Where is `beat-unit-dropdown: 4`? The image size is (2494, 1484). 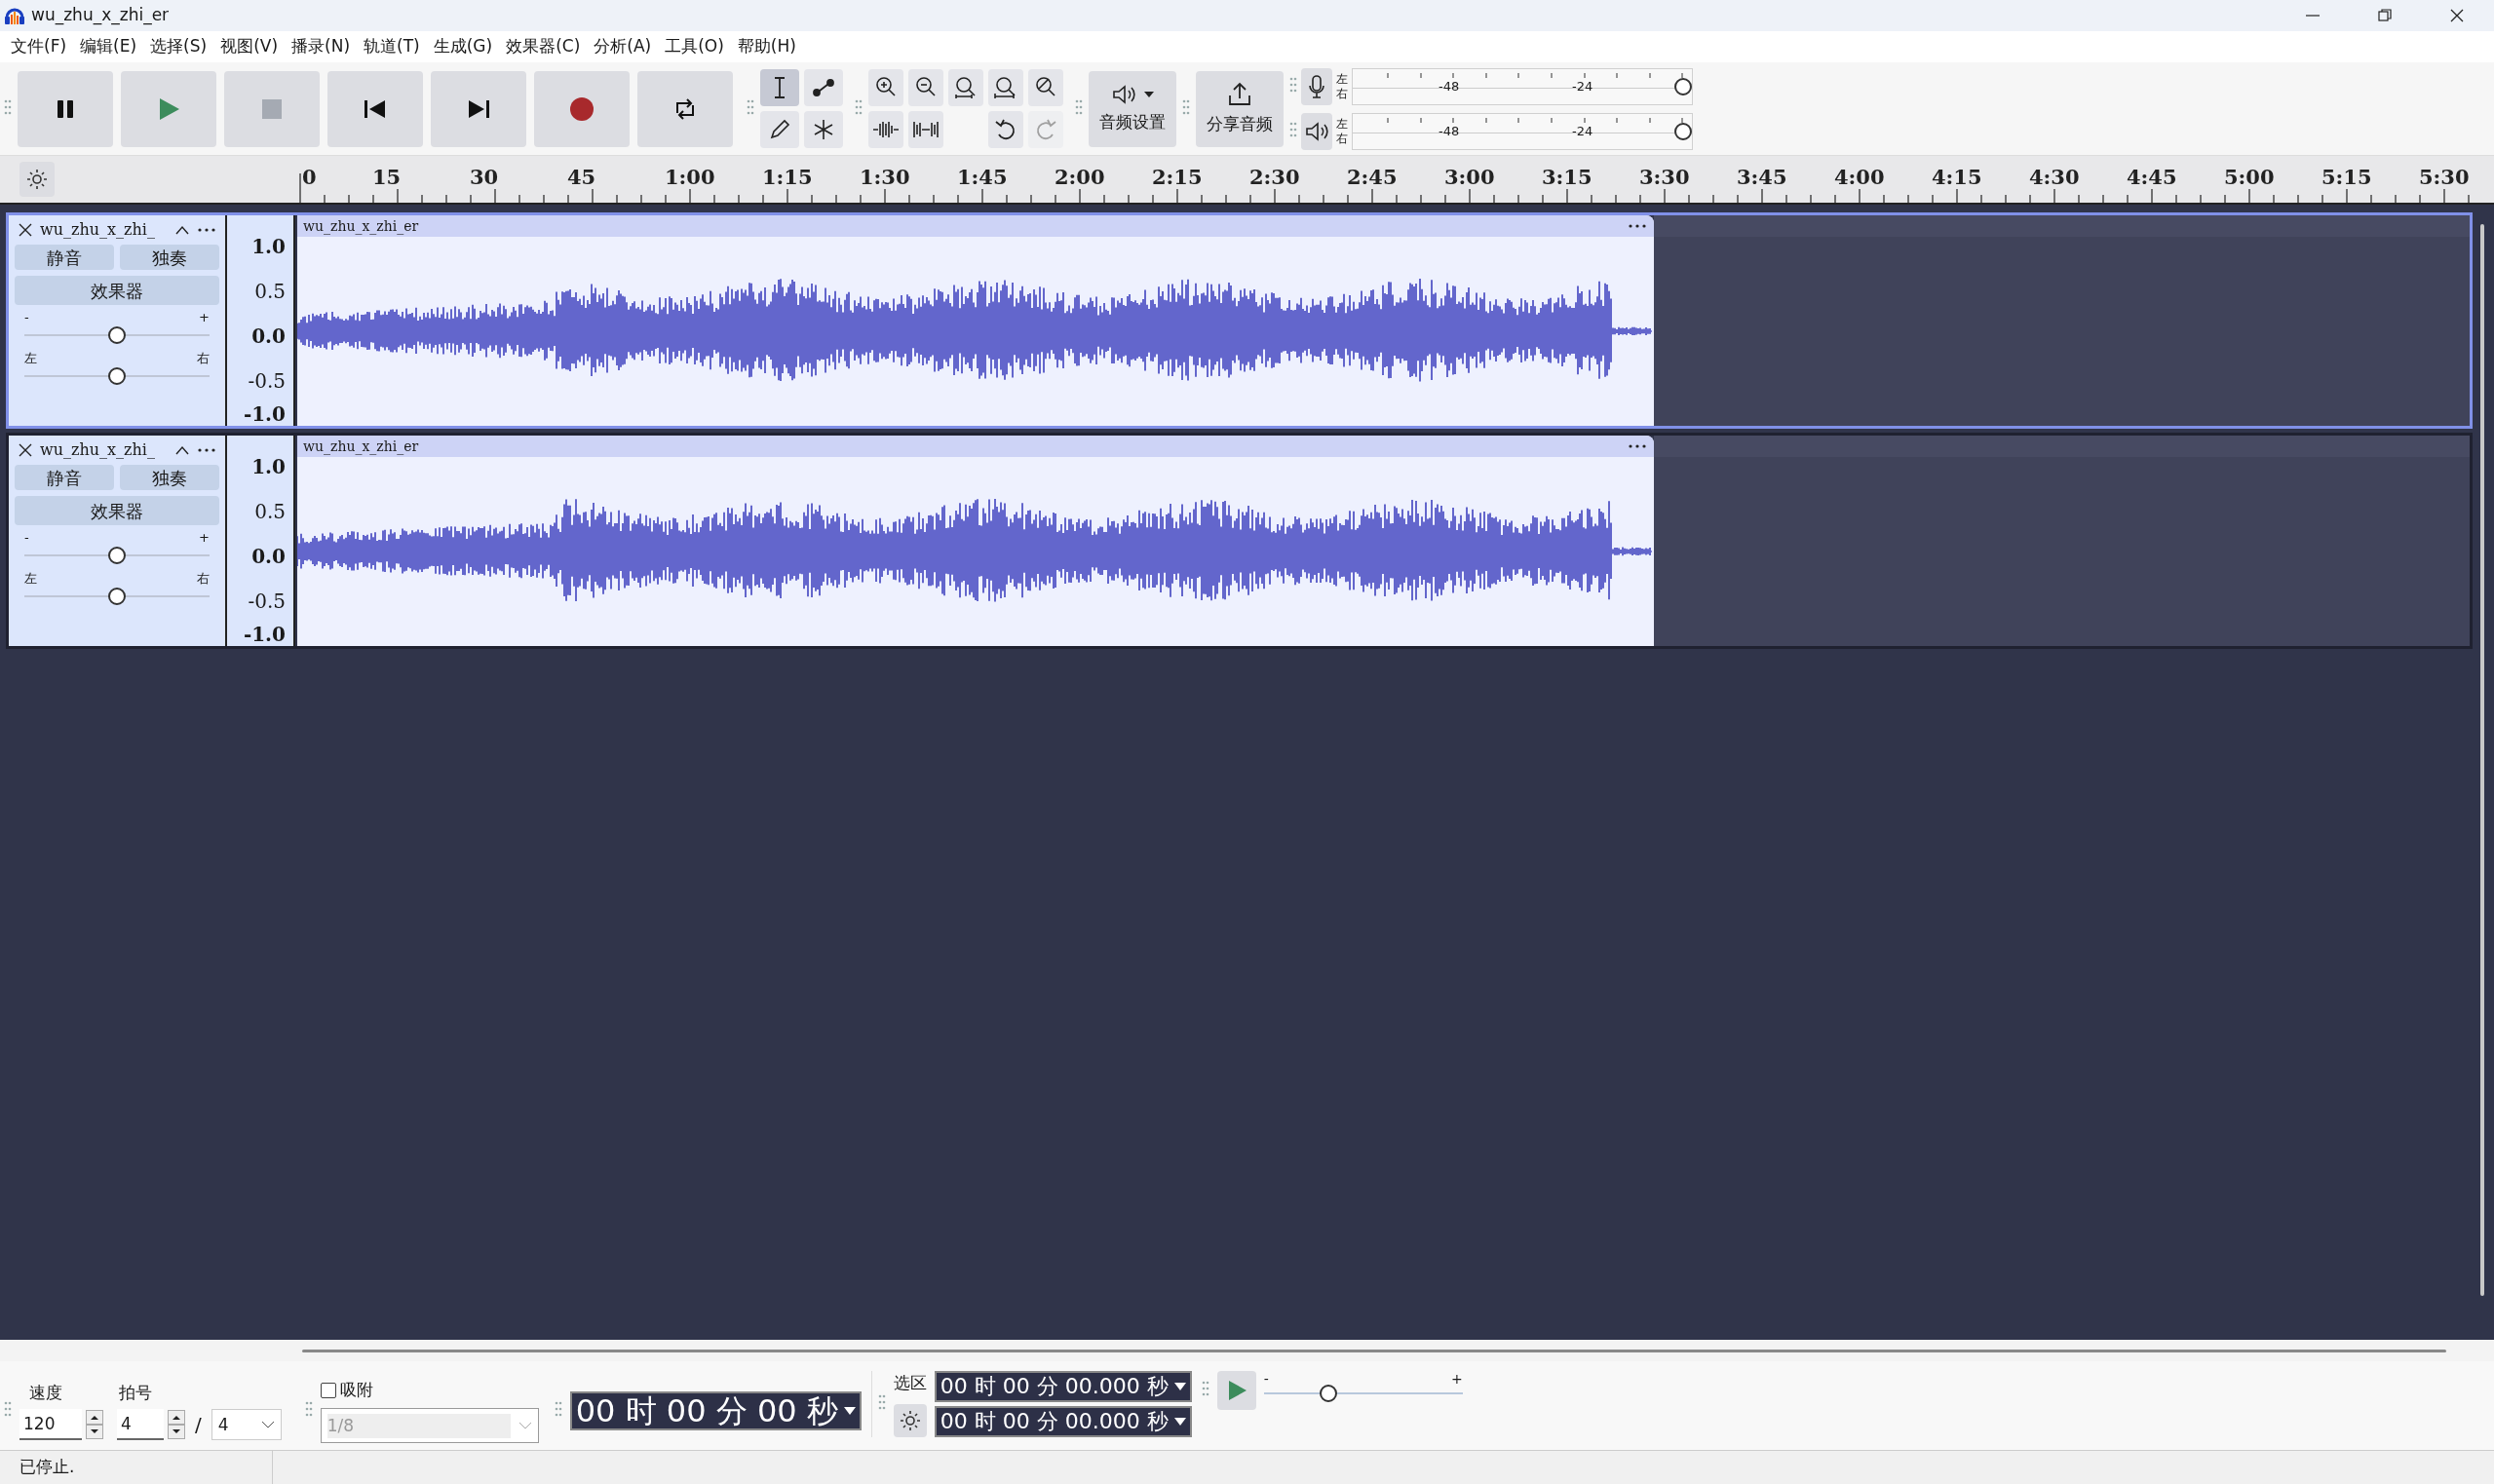 beat-unit-dropdown: 4 is located at coordinates (246, 1425).